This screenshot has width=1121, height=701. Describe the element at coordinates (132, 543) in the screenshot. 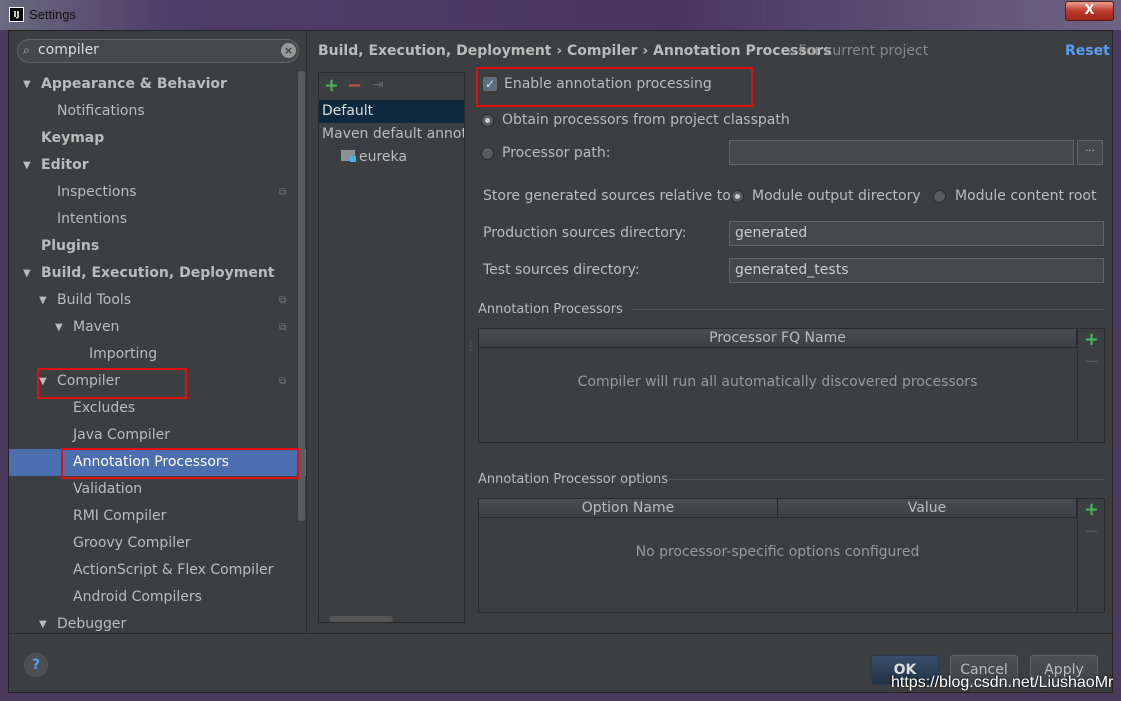

I see `tree-item-label: Groovy Compiler` at that location.